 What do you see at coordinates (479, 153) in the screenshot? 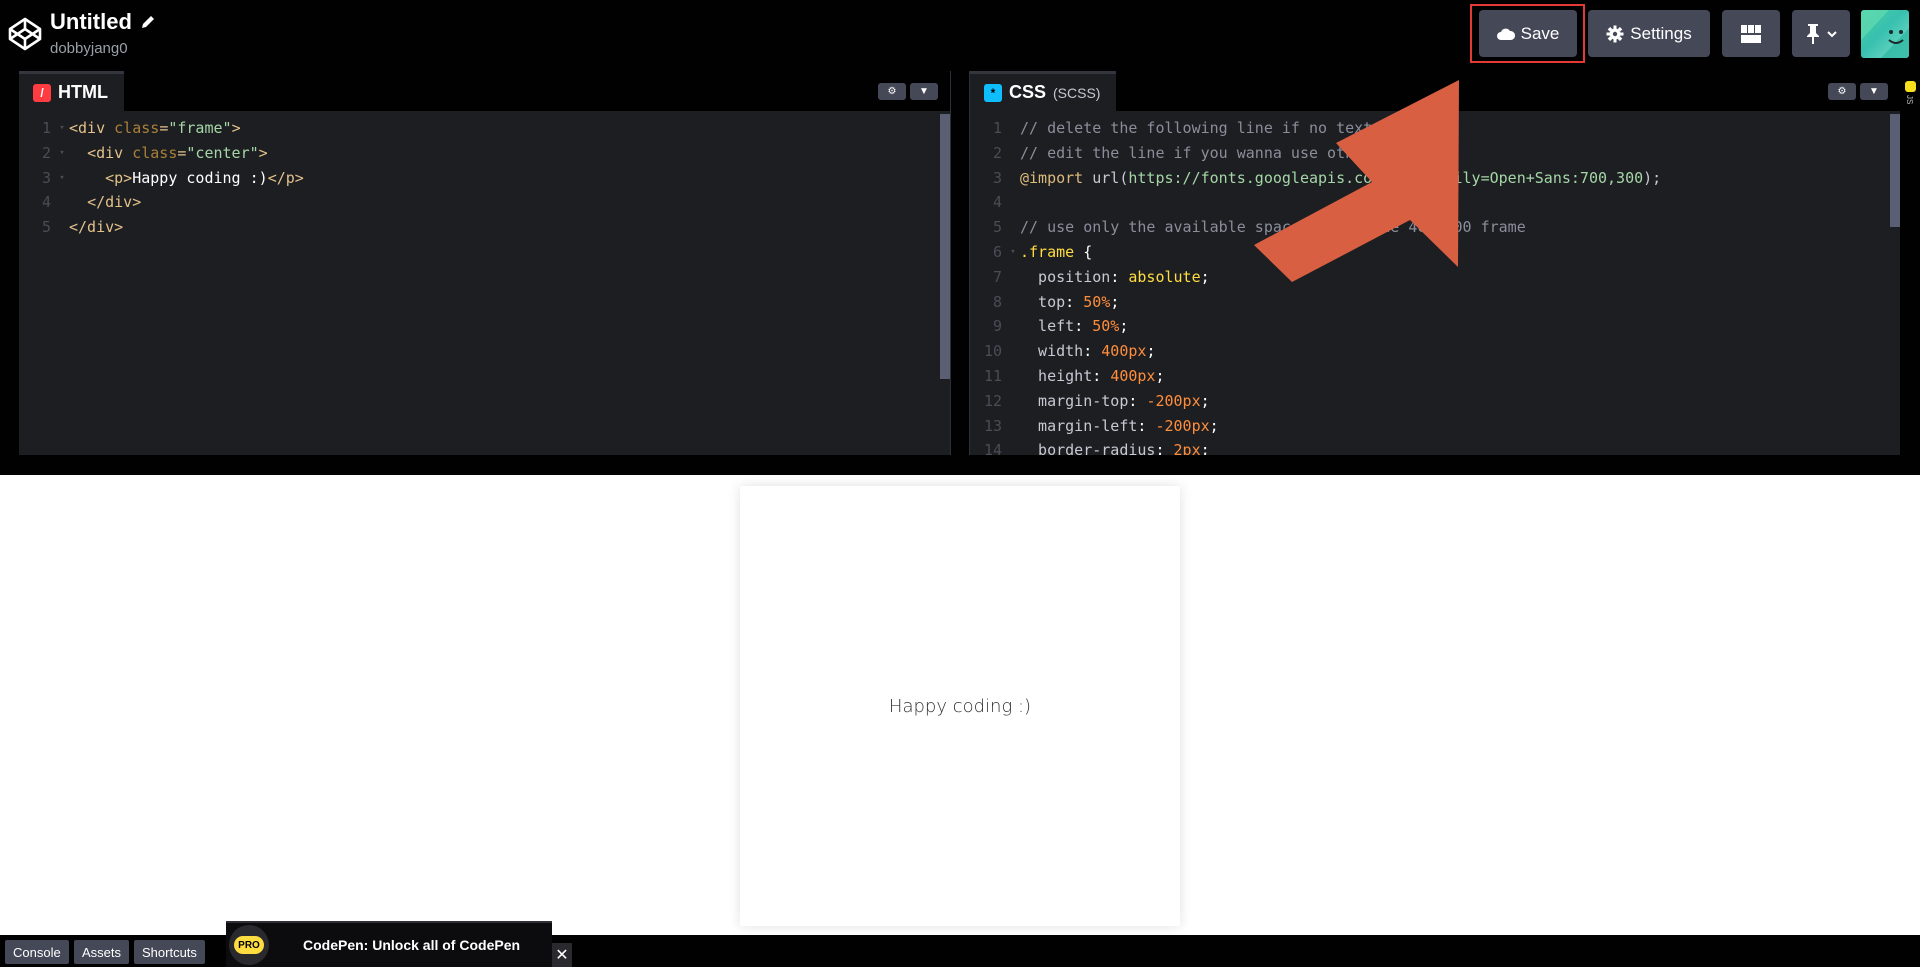
I see `html-code-line: 2 ▾ <div class="center">` at bounding box center [479, 153].